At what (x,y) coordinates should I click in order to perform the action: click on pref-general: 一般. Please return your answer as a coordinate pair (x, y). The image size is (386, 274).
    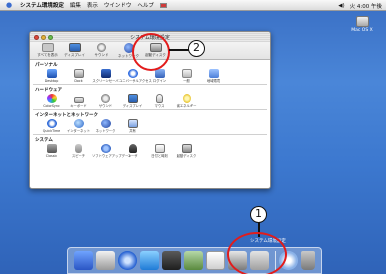
    Looking at the image, I should click on (186, 76).